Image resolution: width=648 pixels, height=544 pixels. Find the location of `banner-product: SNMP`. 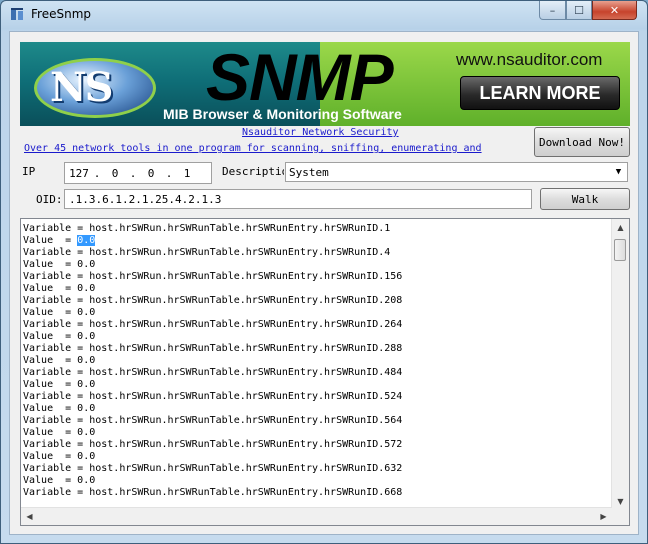

banner-product: SNMP is located at coordinates (300, 78).